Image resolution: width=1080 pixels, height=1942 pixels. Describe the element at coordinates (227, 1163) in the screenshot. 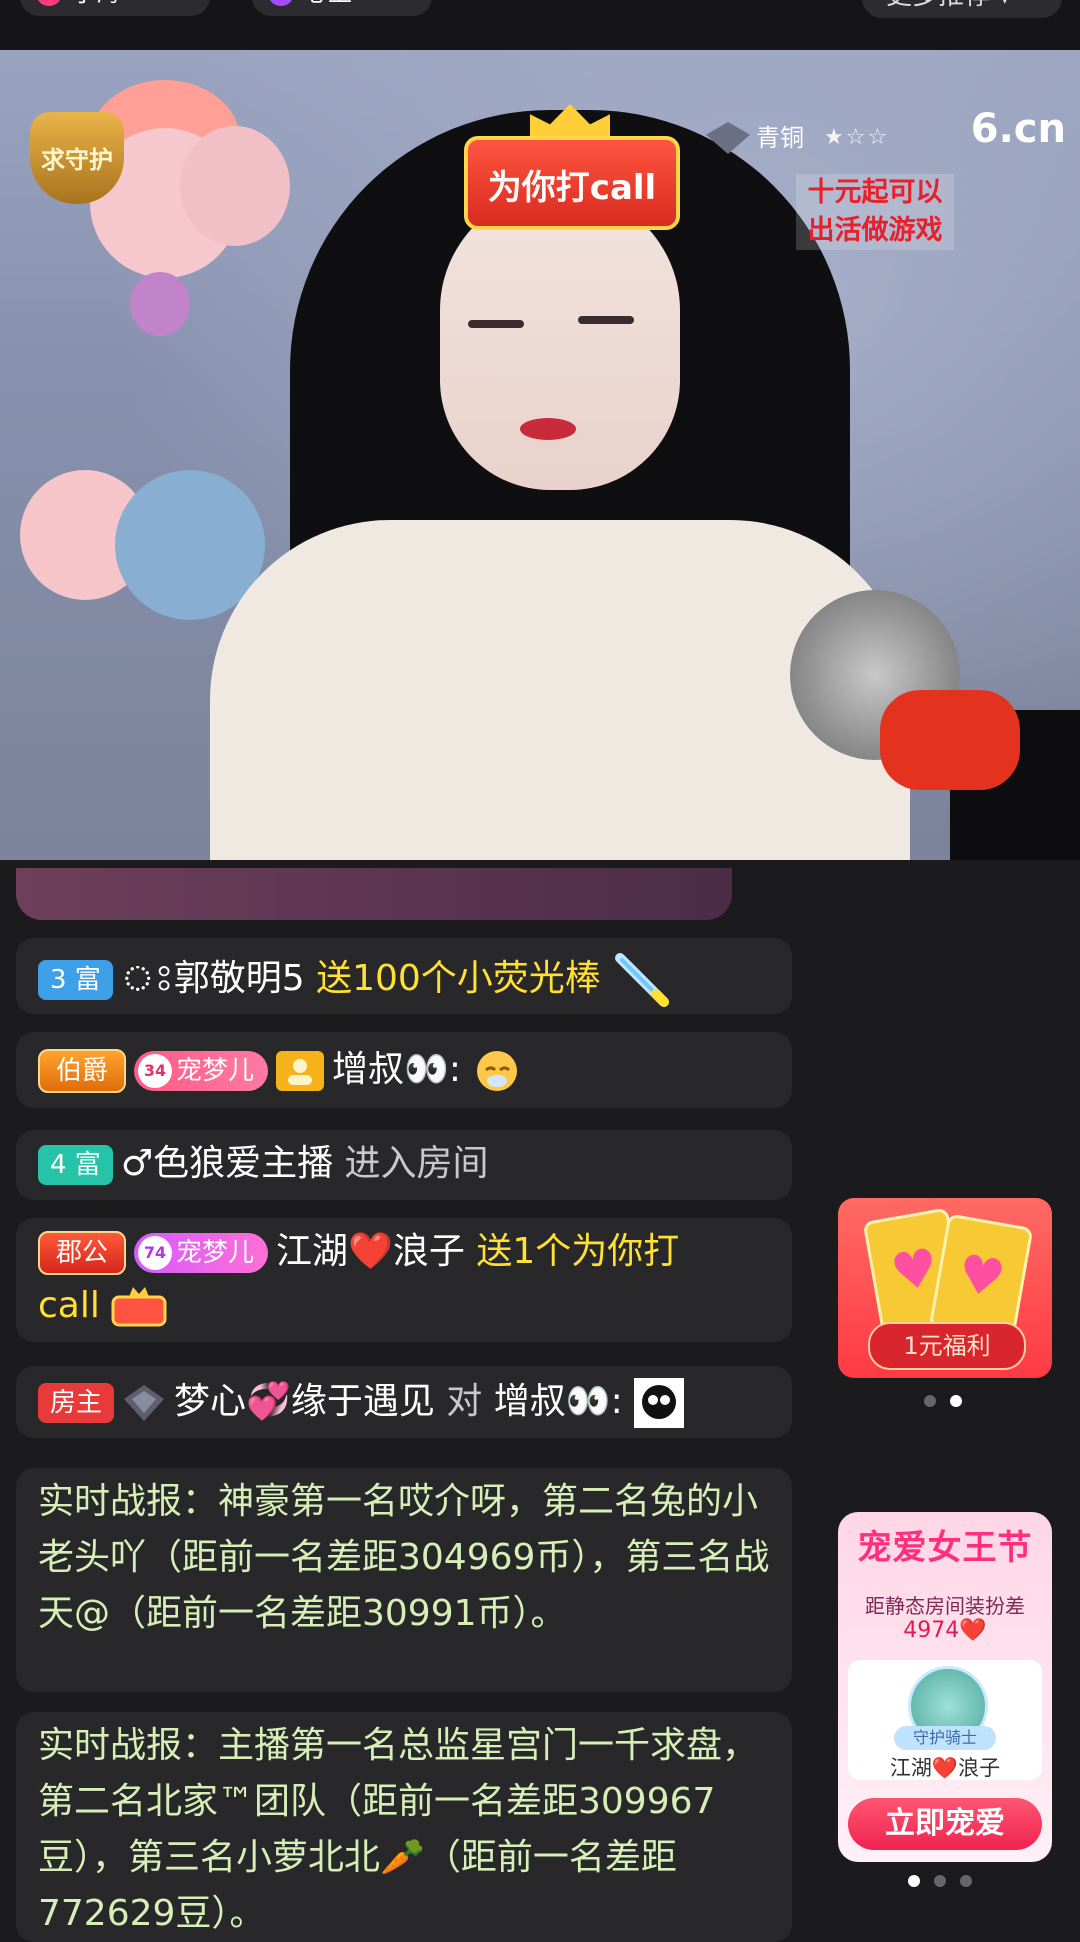

I see `chat-username: ♂色狼爱主播` at that location.